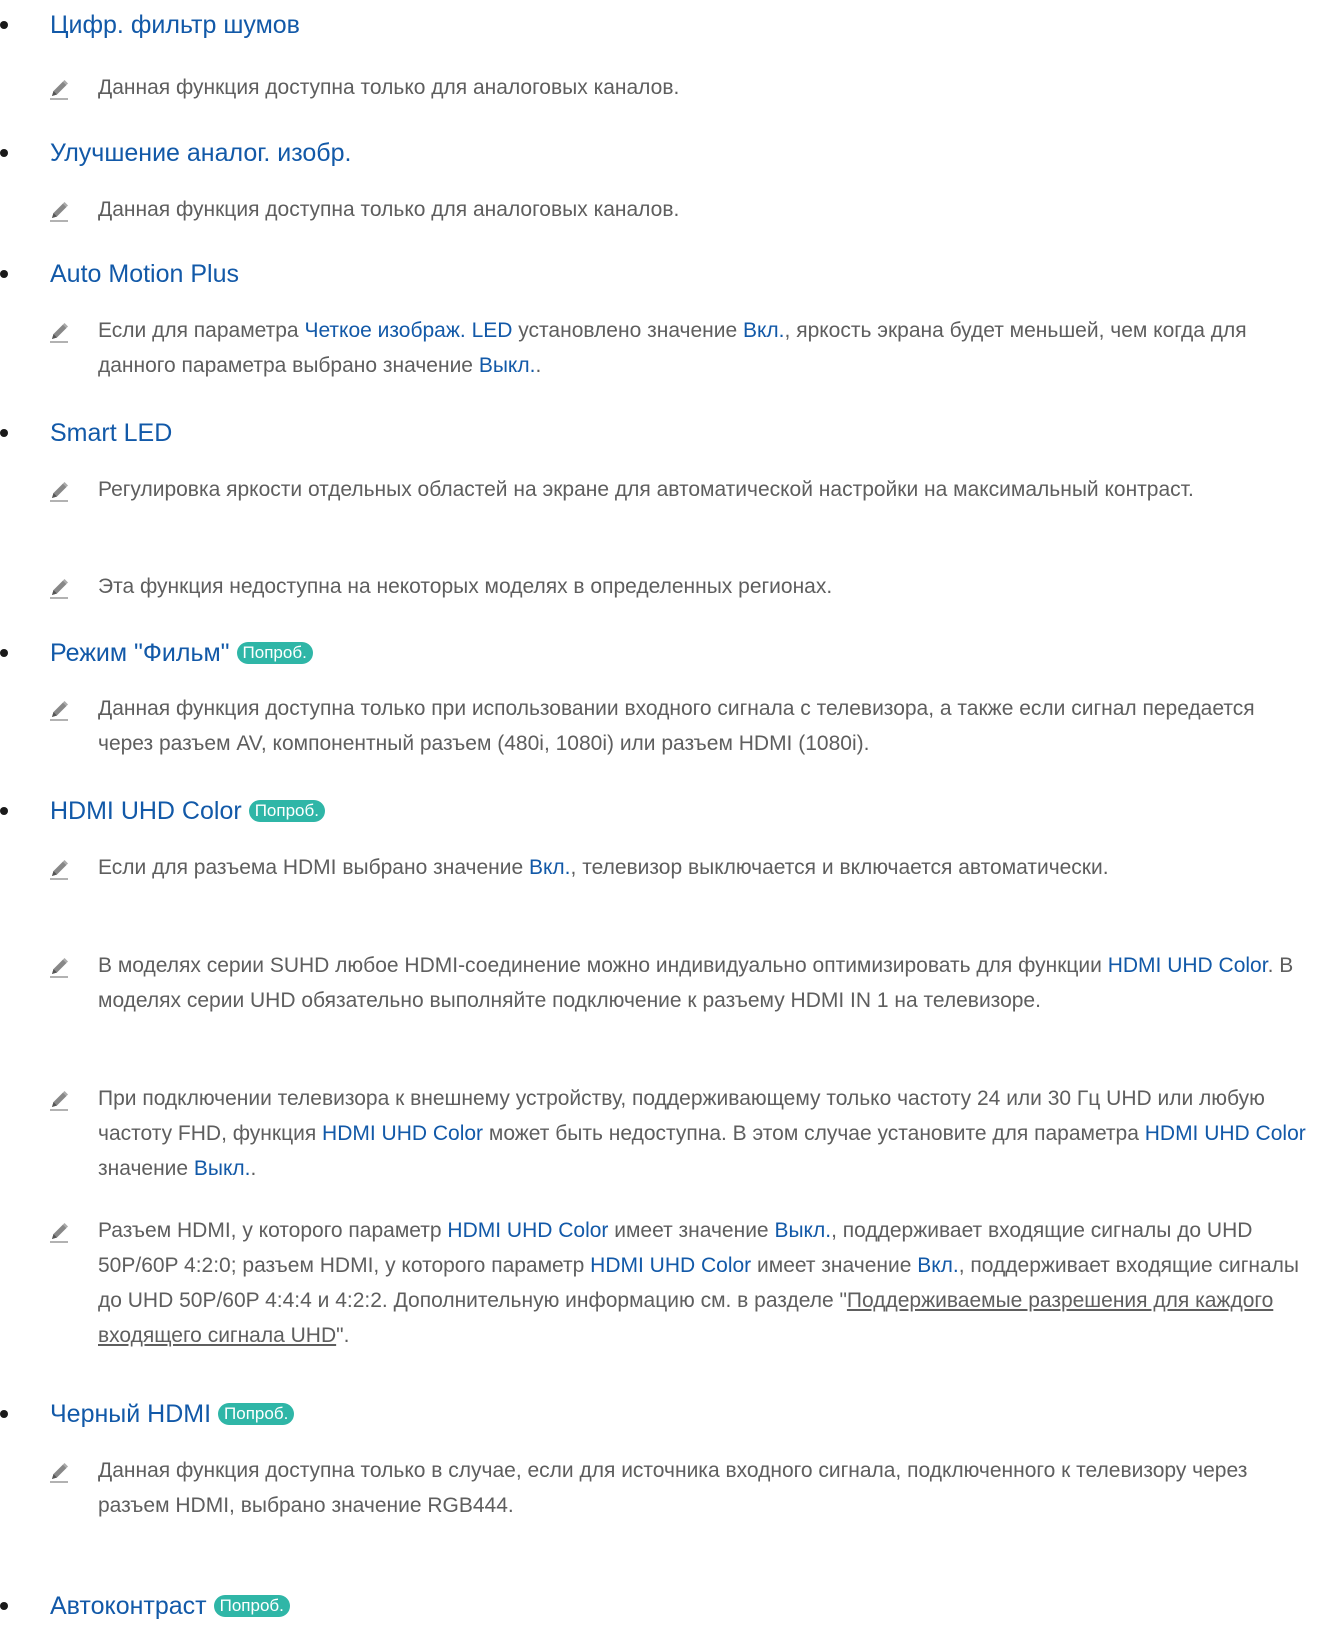  What do you see at coordinates (170, 1606) in the screenshot?
I see `setting-title: Автоконтраст Попроб.` at bounding box center [170, 1606].